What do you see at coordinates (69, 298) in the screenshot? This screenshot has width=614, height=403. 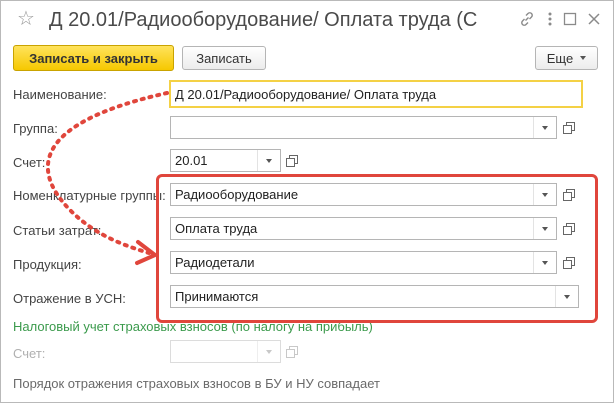 I see `usn-label: Отражение в УСН:` at bounding box center [69, 298].